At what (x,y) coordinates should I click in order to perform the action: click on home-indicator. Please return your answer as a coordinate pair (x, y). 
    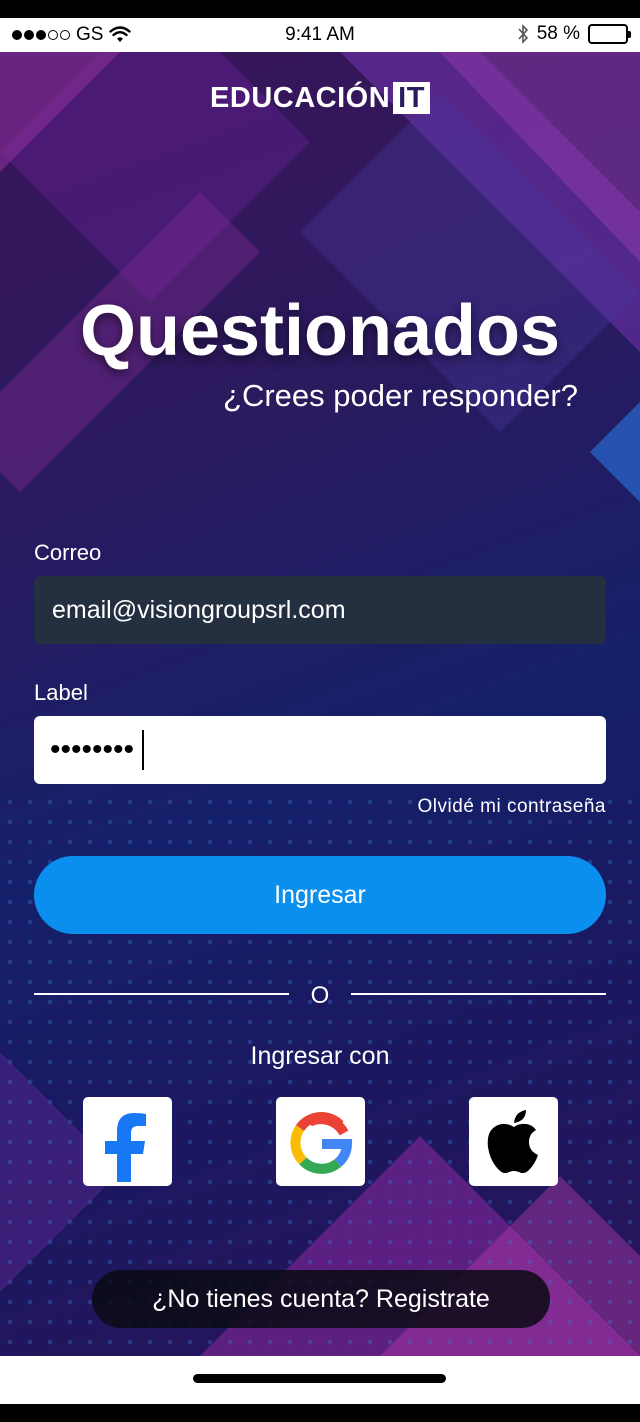
    Looking at the image, I should click on (319, 1378).